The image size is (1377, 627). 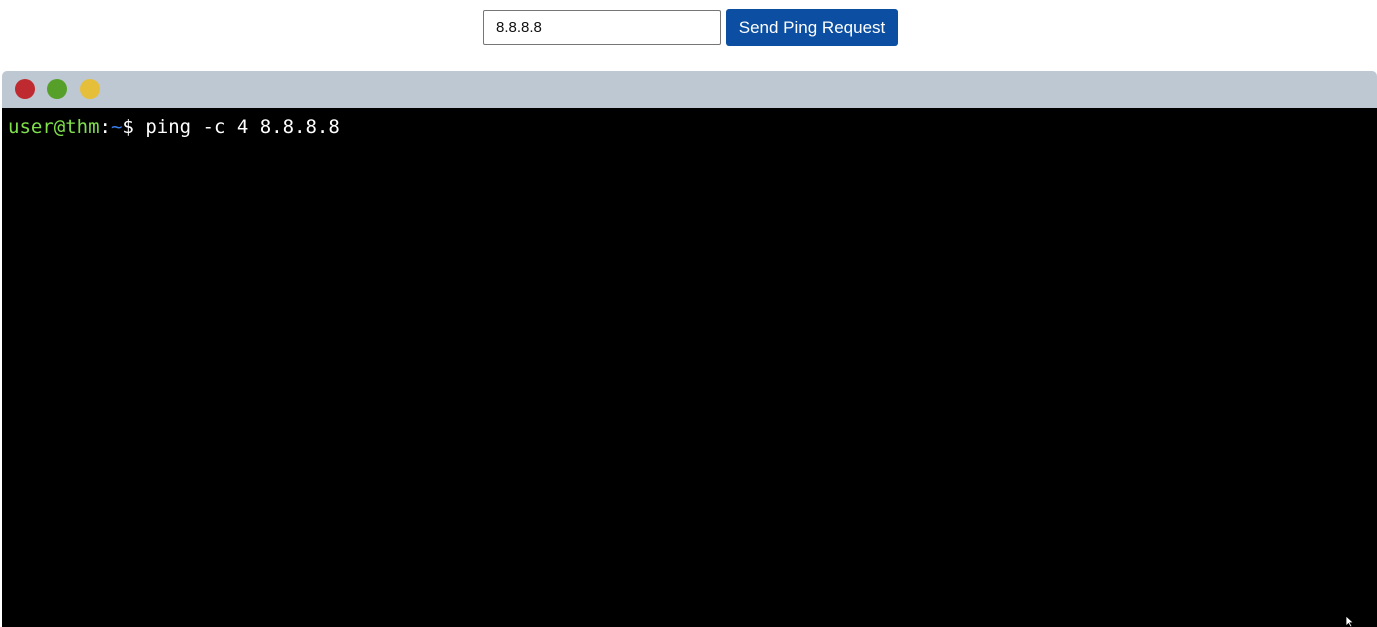 I want to click on ip-address-input, so click(x=602, y=27).